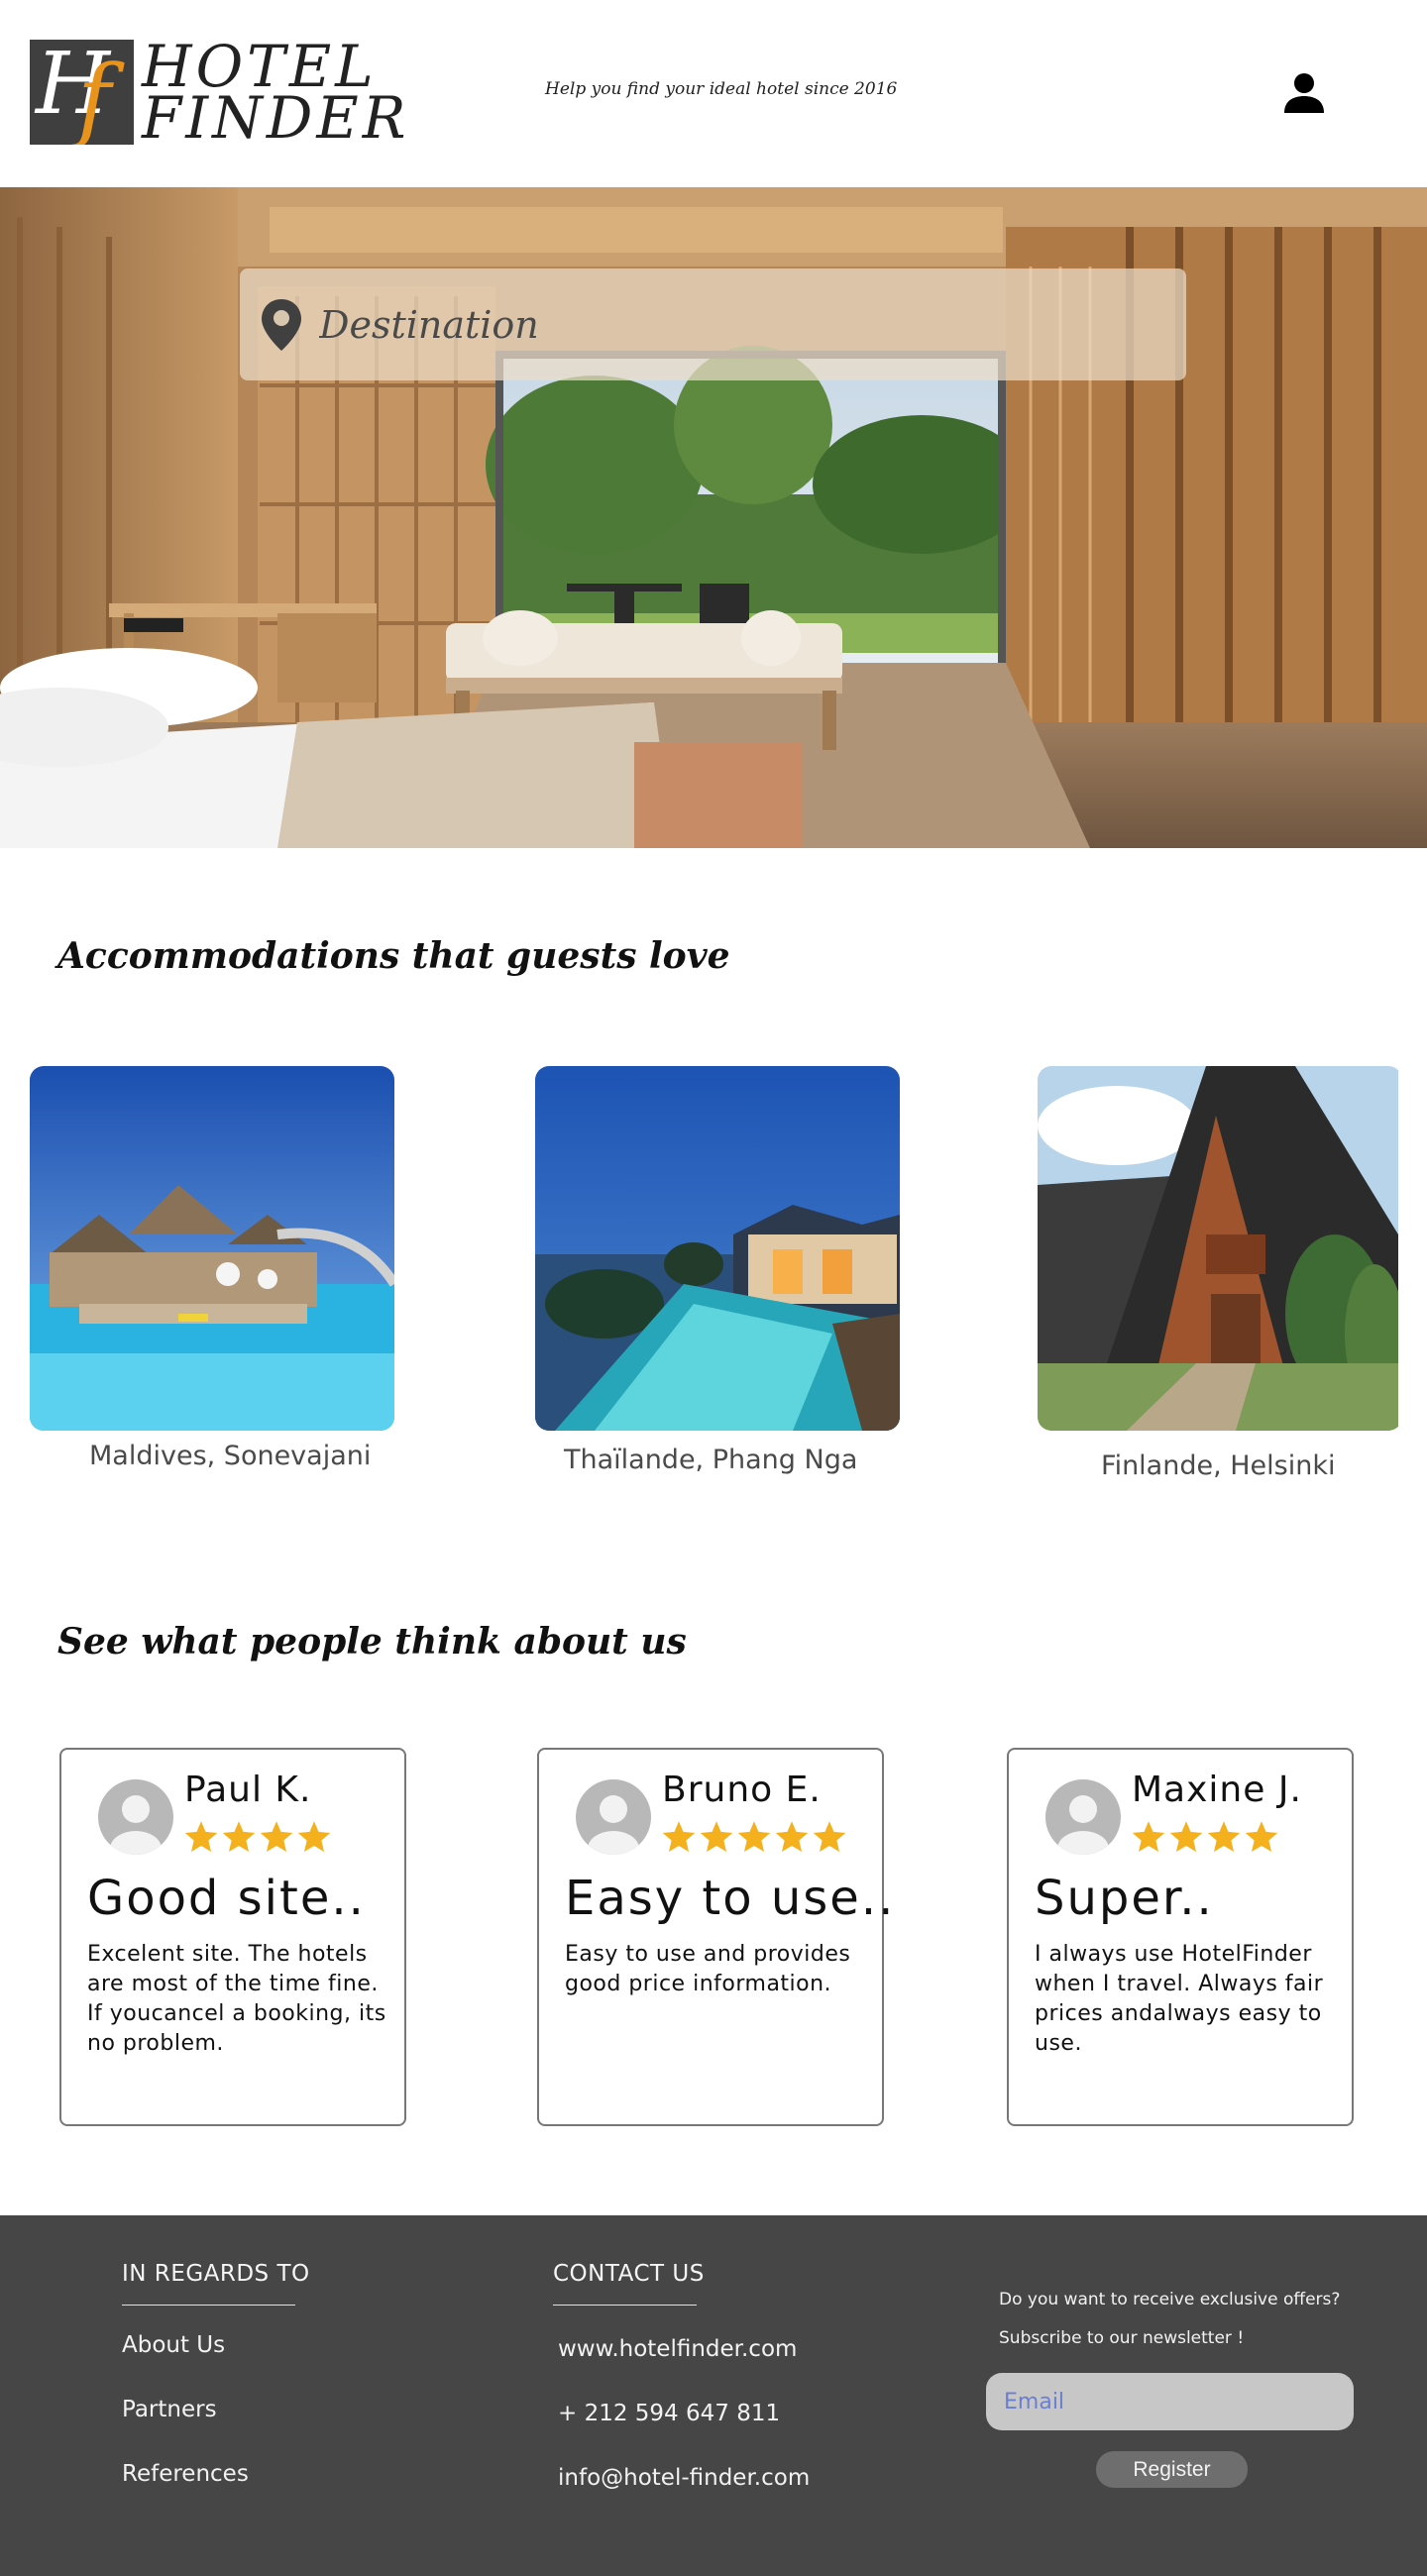 The height and width of the screenshot is (2576, 1427). What do you see at coordinates (94, 95) in the screenshot?
I see `logo-mark-f: f` at bounding box center [94, 95].